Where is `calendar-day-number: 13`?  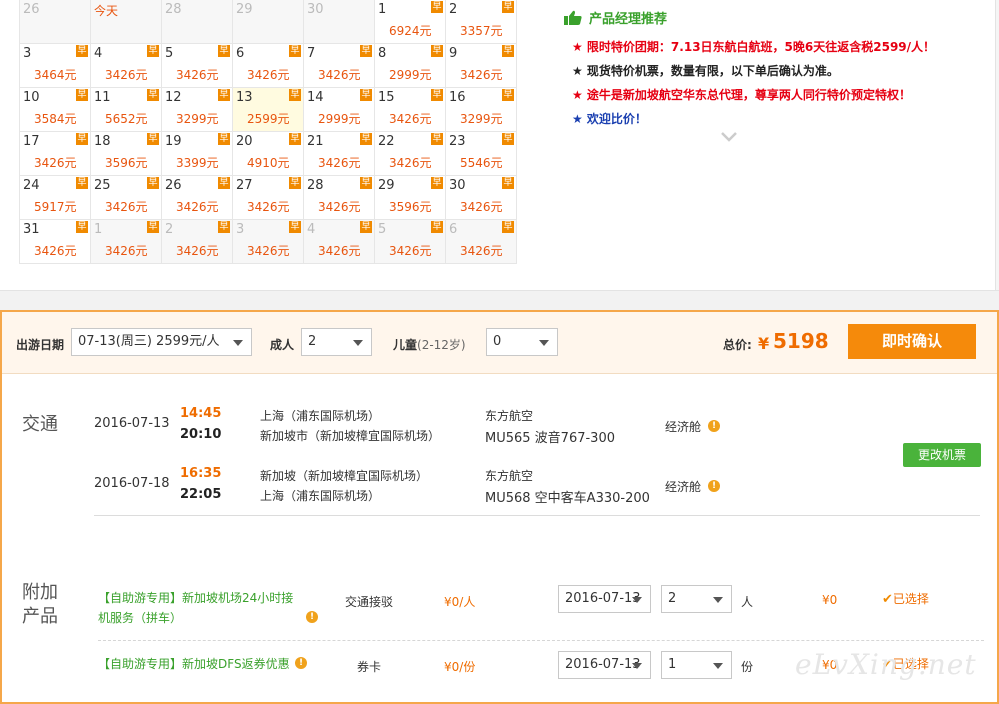 calendar-day-number: 13 is located at coordinates (244, 97).